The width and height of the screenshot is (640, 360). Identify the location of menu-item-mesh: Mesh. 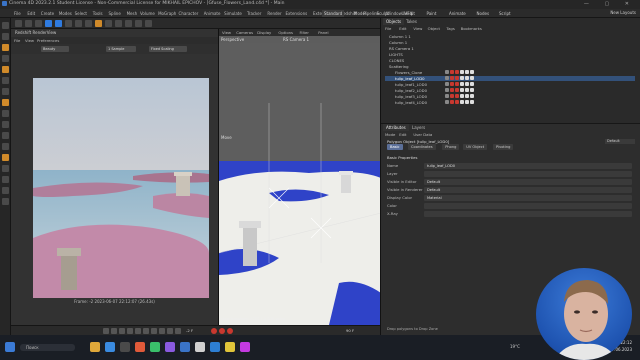
(132, 13).